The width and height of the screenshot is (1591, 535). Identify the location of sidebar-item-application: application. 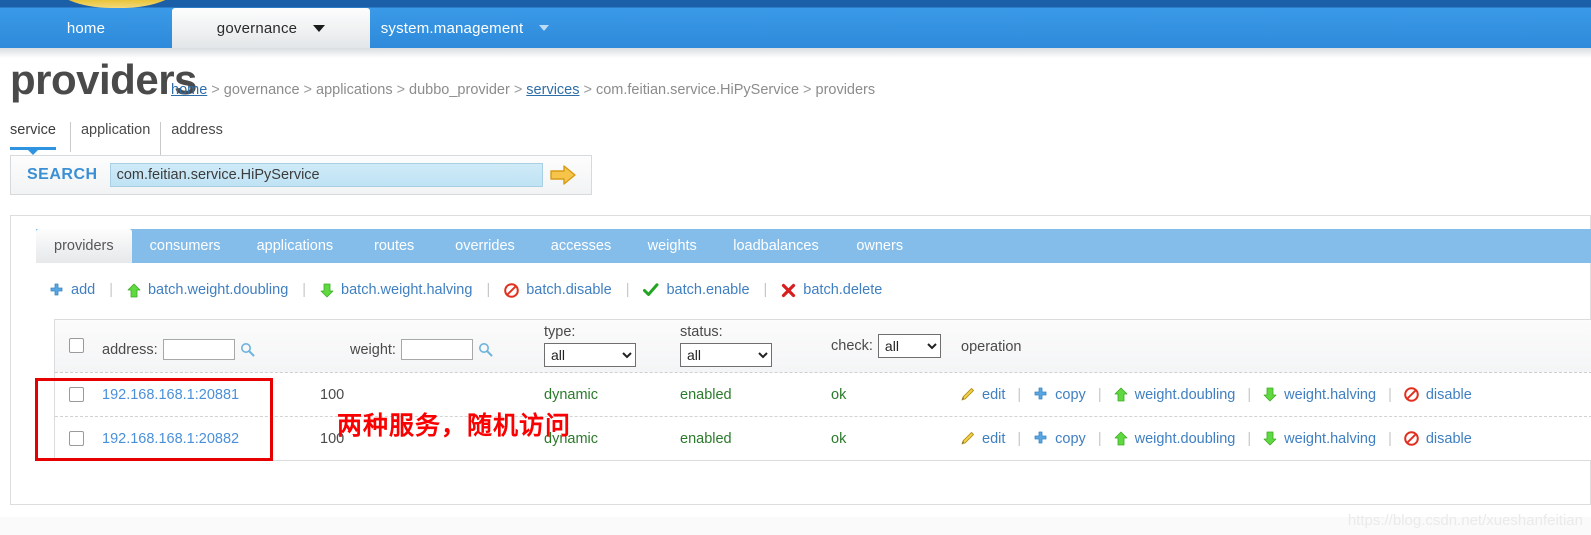
(119, 131).